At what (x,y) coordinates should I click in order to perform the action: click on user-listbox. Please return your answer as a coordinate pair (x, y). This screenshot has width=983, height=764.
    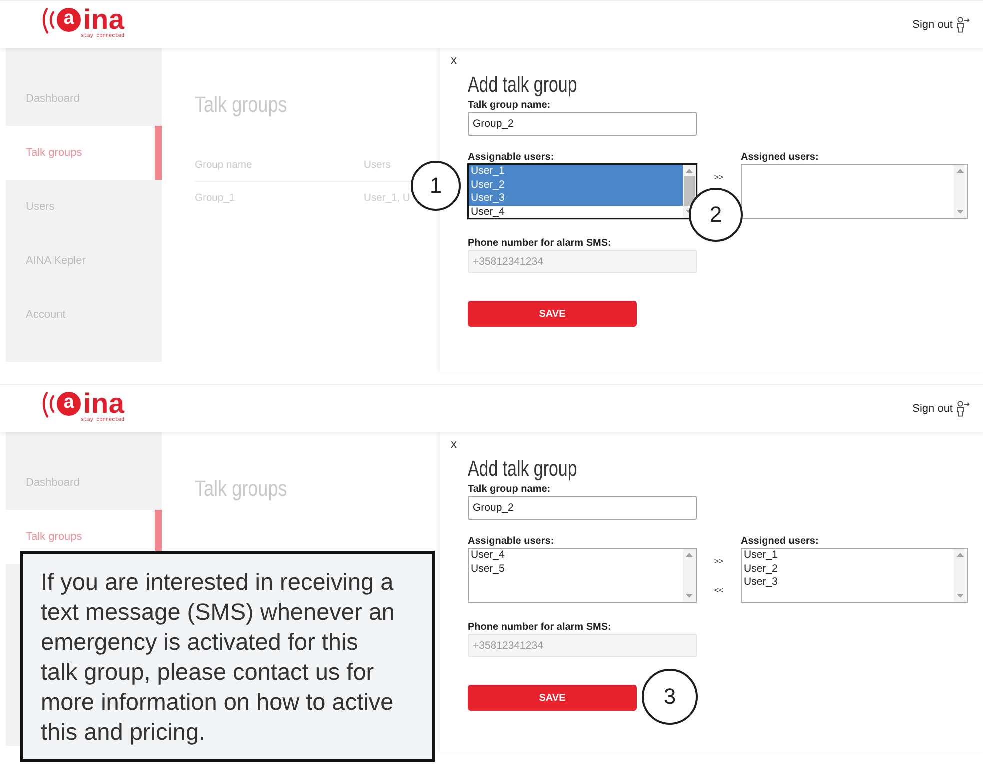
    Looking at the image, I should click on (854, 191).